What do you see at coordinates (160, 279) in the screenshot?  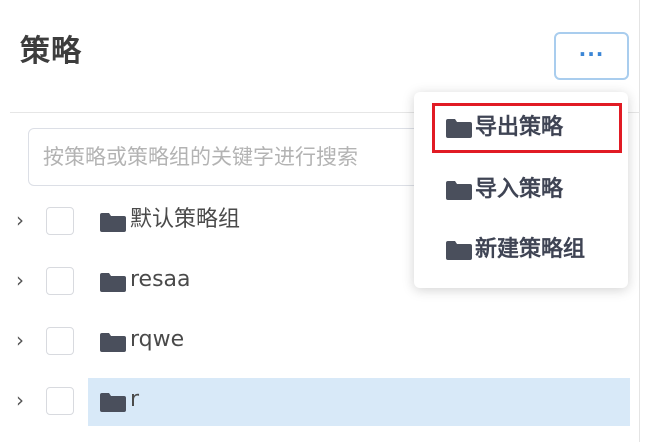 I see `tree-item-label: resaa` at bounding box center [160, 279].